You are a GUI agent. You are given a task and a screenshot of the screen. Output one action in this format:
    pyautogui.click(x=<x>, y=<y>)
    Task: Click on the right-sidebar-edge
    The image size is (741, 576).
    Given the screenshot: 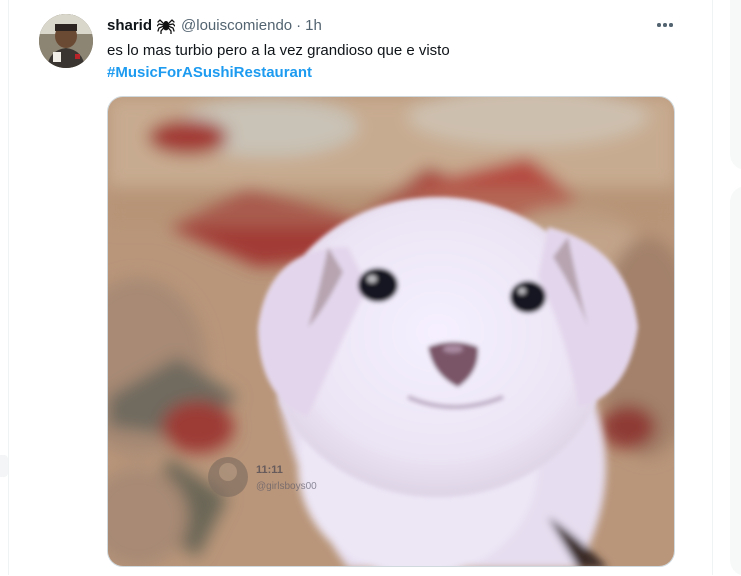 What is the action you would take?
    pyautogui.click(x=726, y=288)
    